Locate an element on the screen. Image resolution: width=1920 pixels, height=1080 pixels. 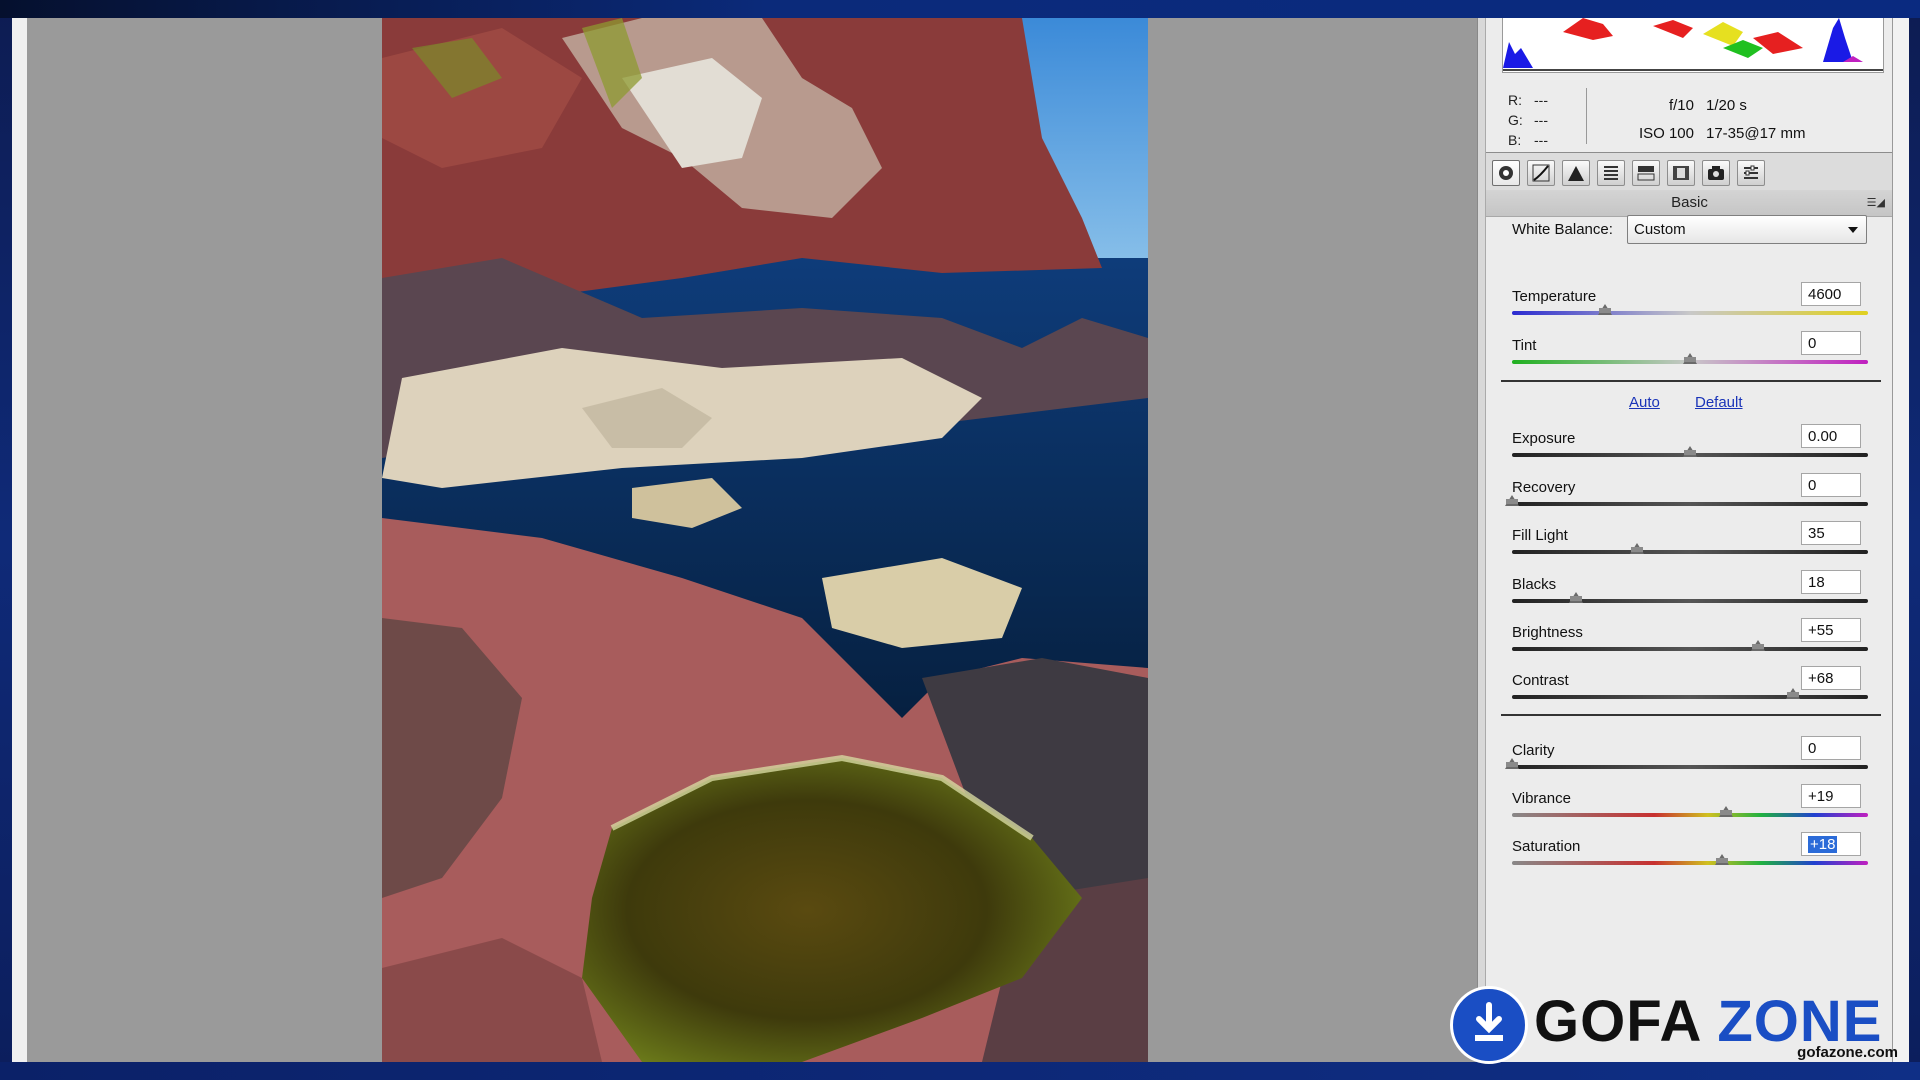
temperature-thumb is located at coordinates (1604, 309).